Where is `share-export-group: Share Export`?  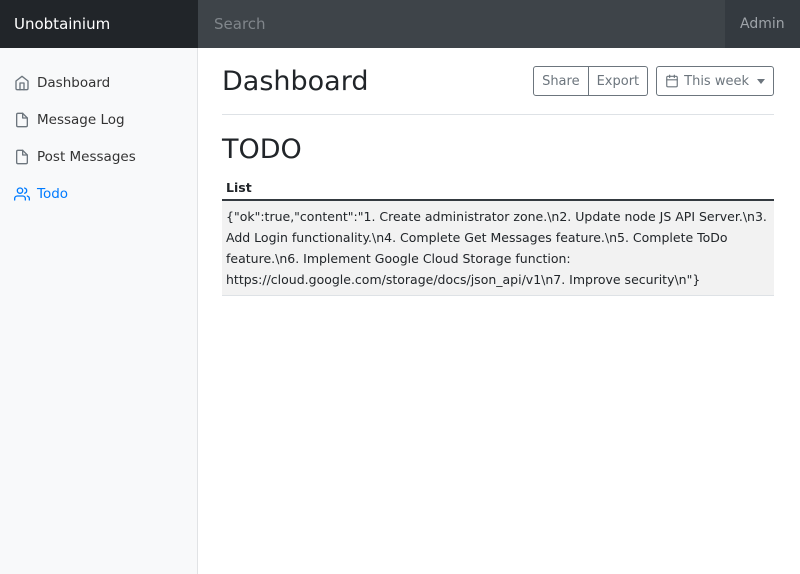
share-export-group: Share Export is located at coordinates (591, 81).